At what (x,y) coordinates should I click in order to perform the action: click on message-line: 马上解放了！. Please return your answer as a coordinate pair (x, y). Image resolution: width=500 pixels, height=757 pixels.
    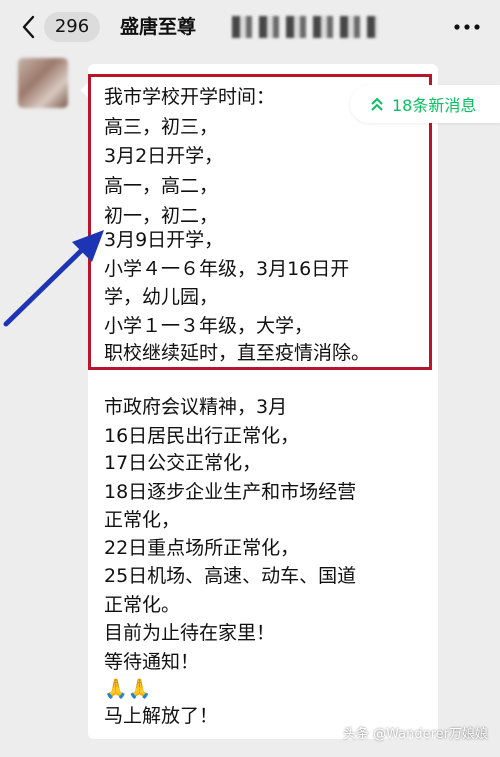
    Looking at the image, I should click on (161, 716).